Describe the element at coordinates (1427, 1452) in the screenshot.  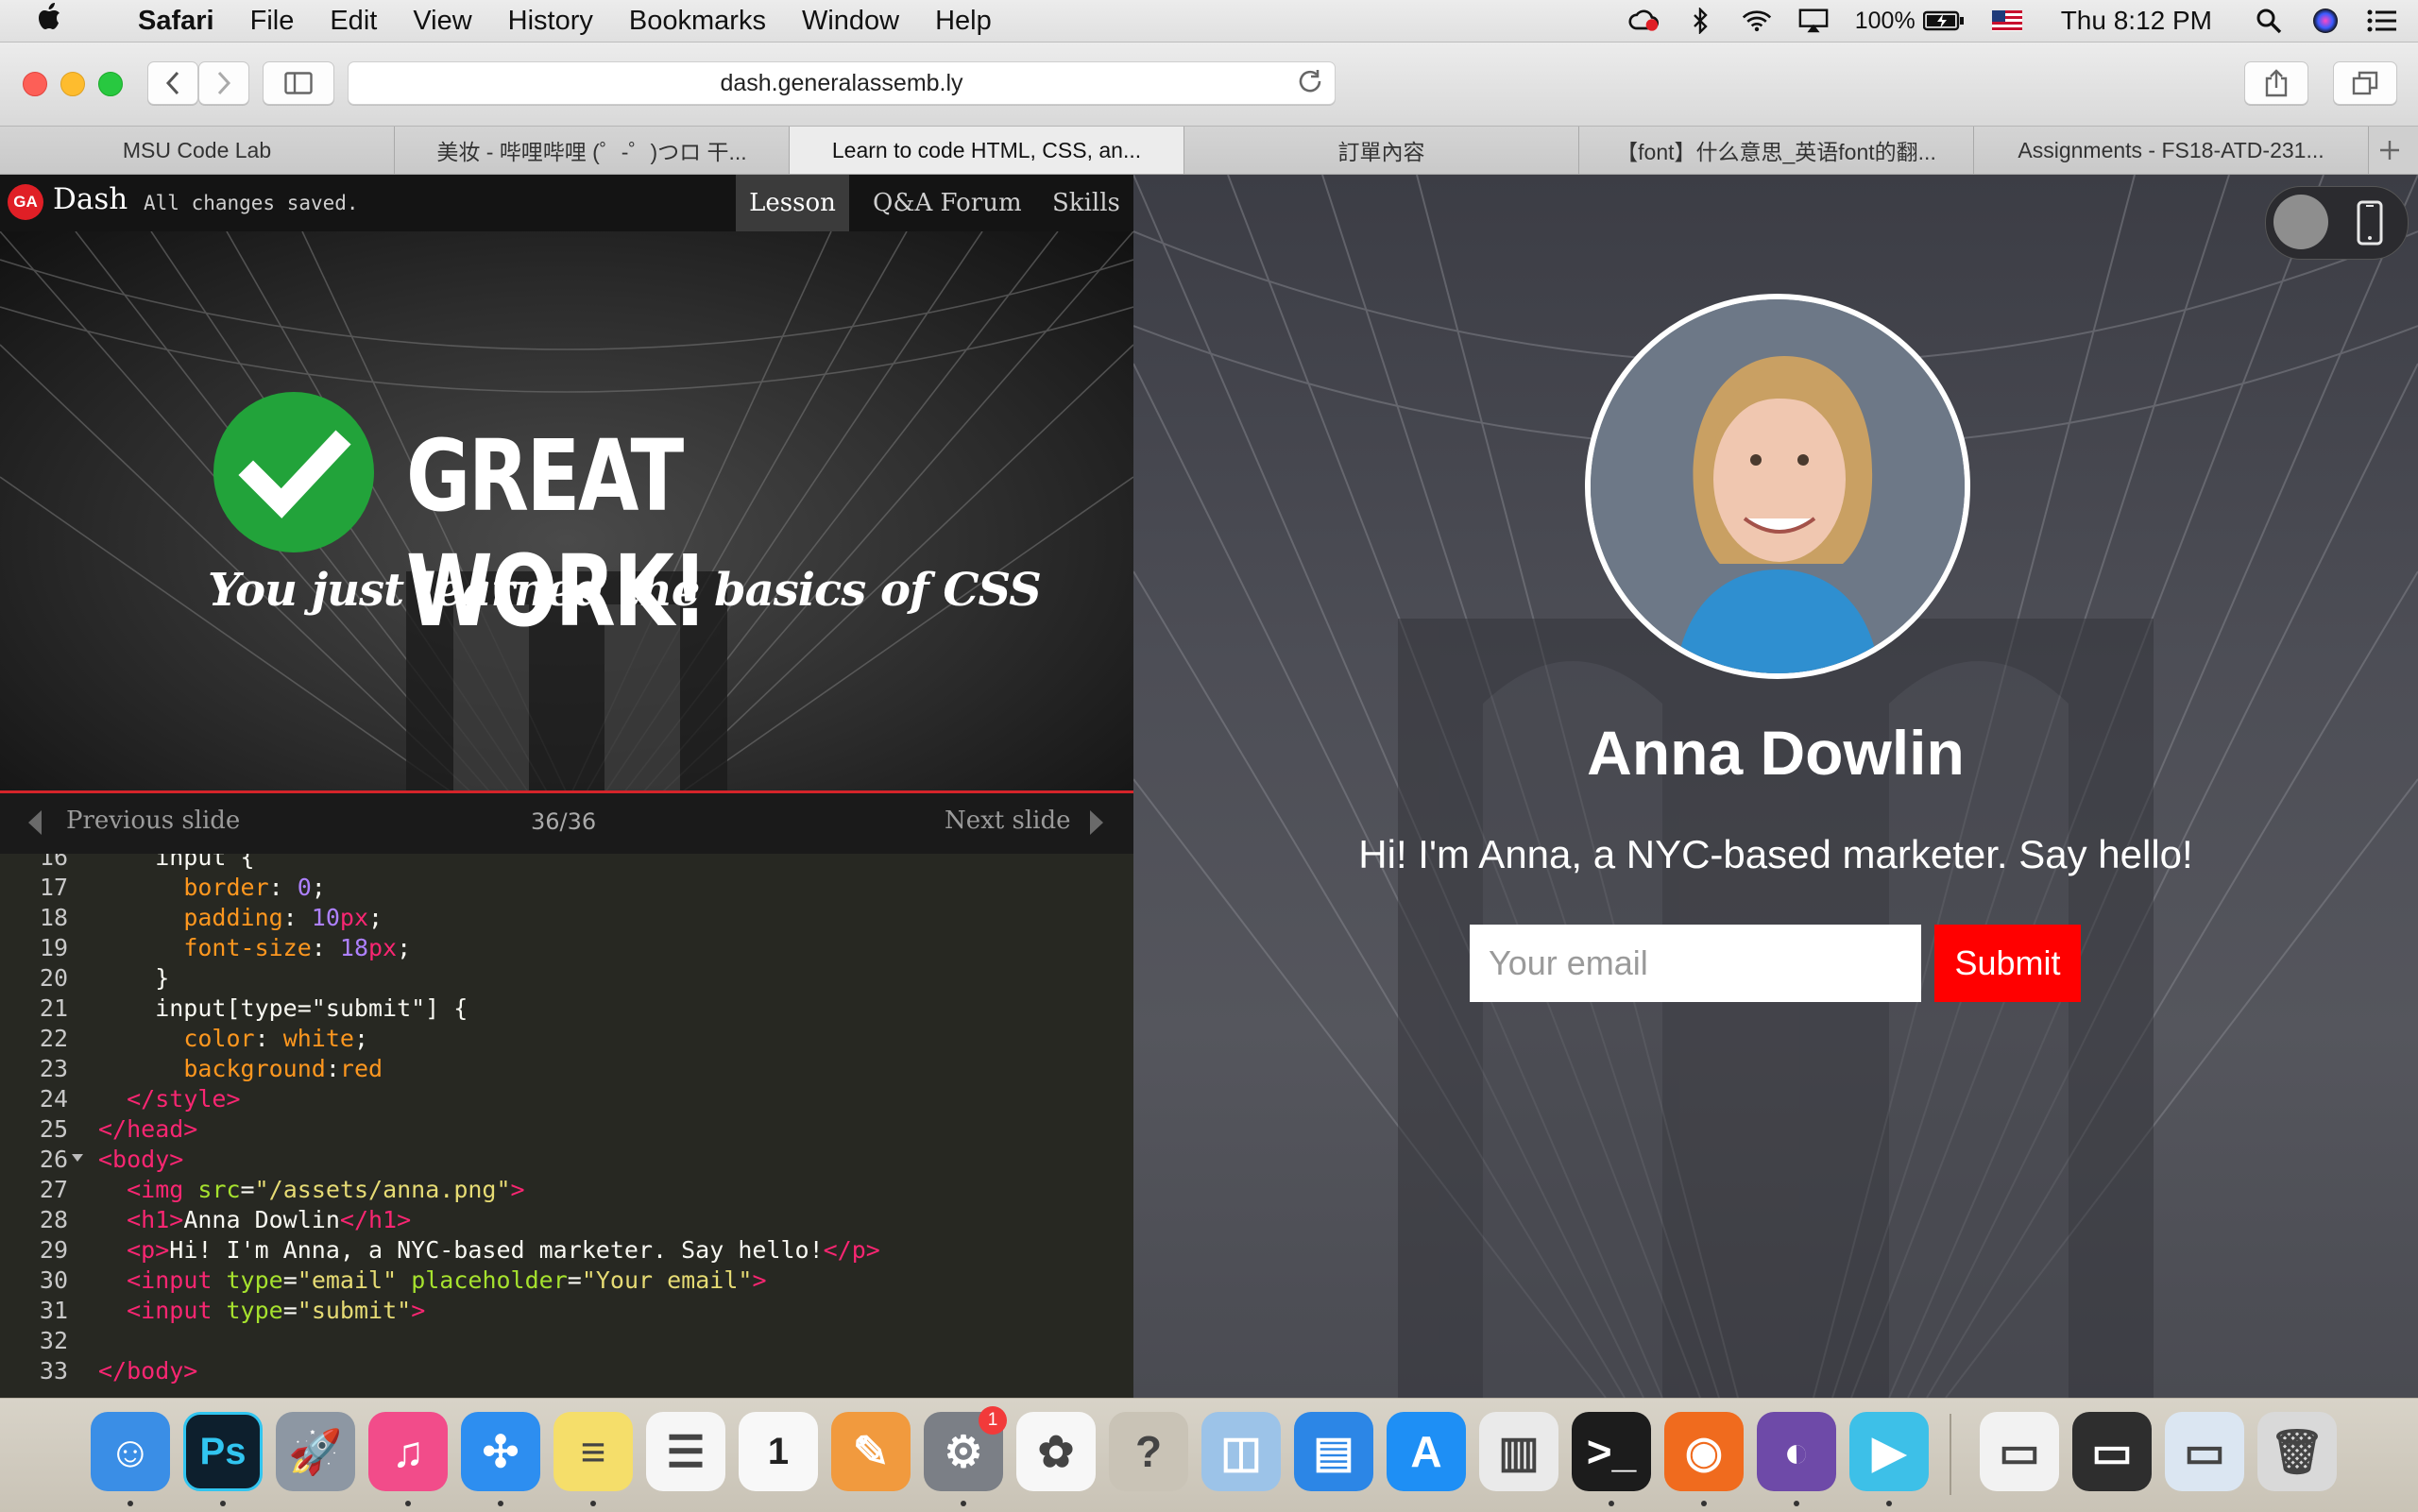
I see `app-store-icon: A` at that location.